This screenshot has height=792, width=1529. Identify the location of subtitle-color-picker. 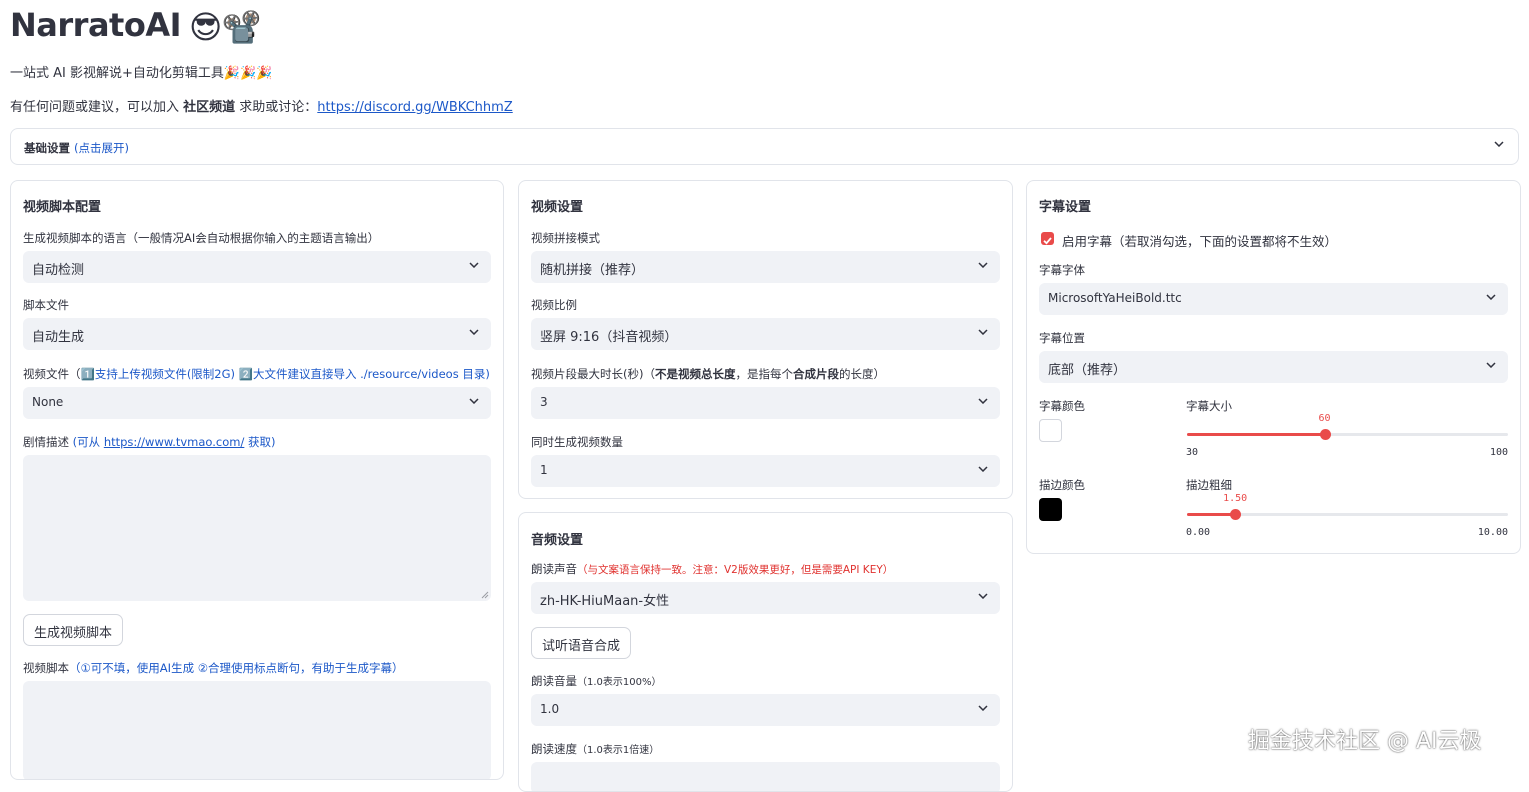
(1050, 430).